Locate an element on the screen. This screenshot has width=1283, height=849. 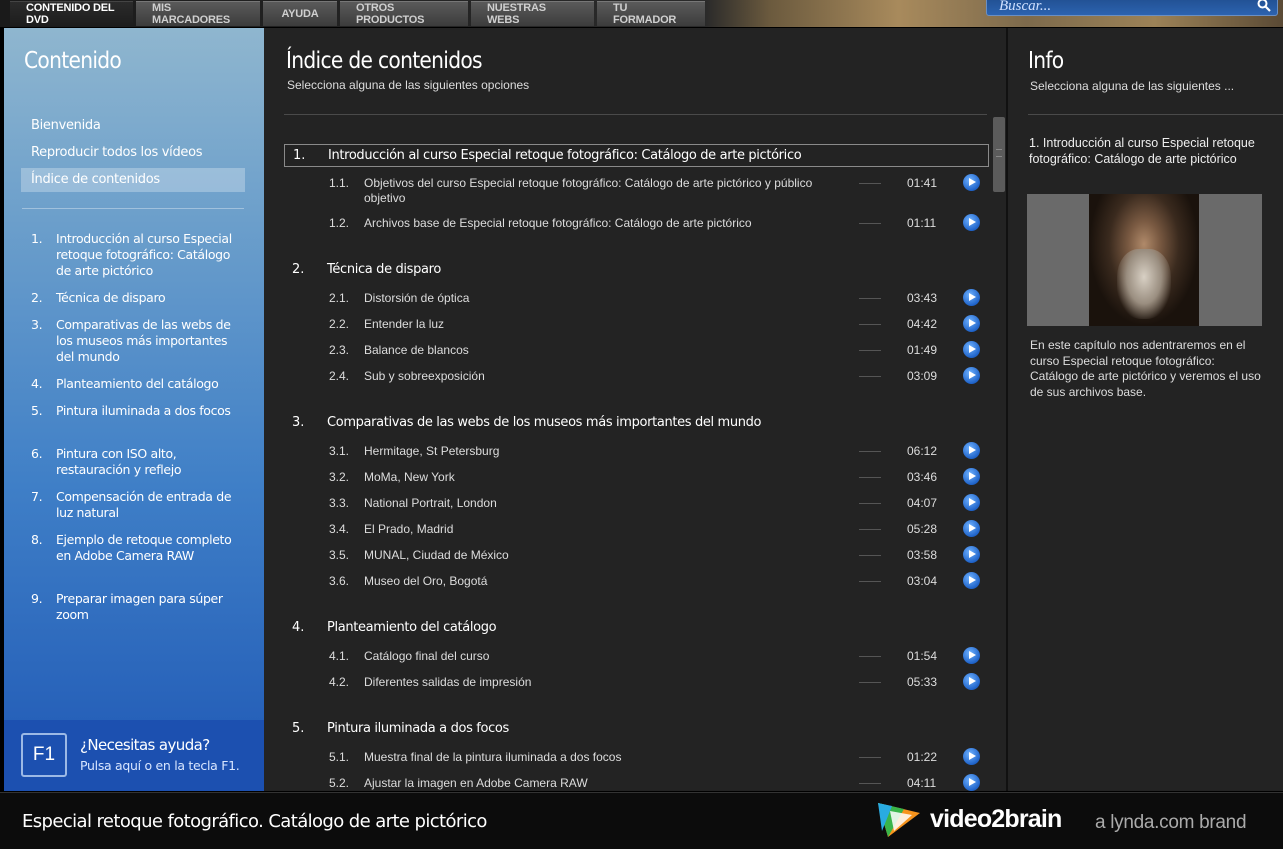
lesson-row: 2.2. Entender la luz 04:42 is located at coordinates (636, 329).